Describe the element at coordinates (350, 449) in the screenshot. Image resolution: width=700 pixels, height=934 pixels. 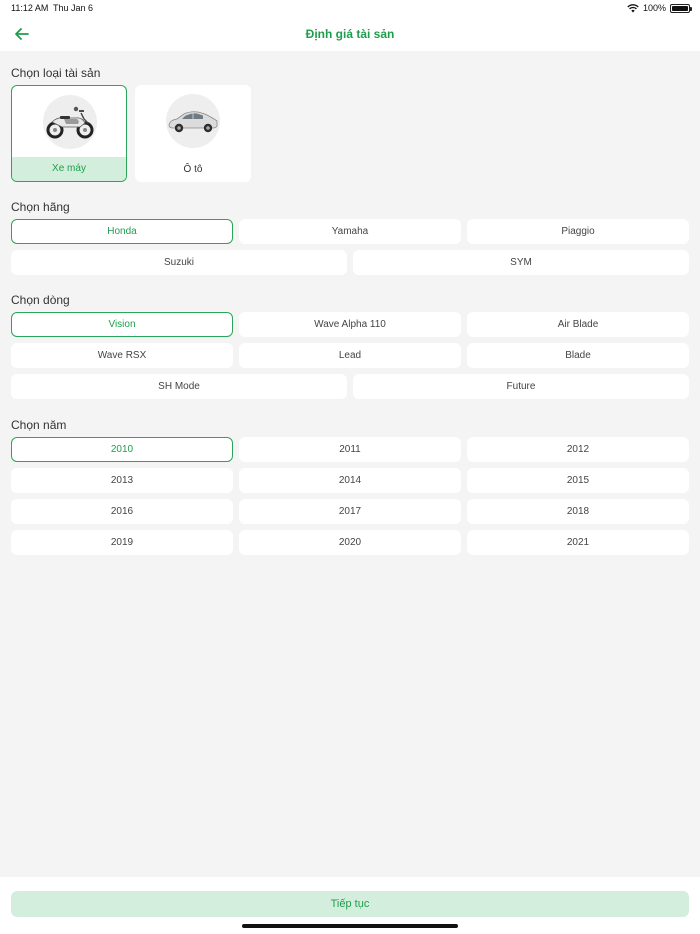
I see `year-chip-2011: 2011` at that location.